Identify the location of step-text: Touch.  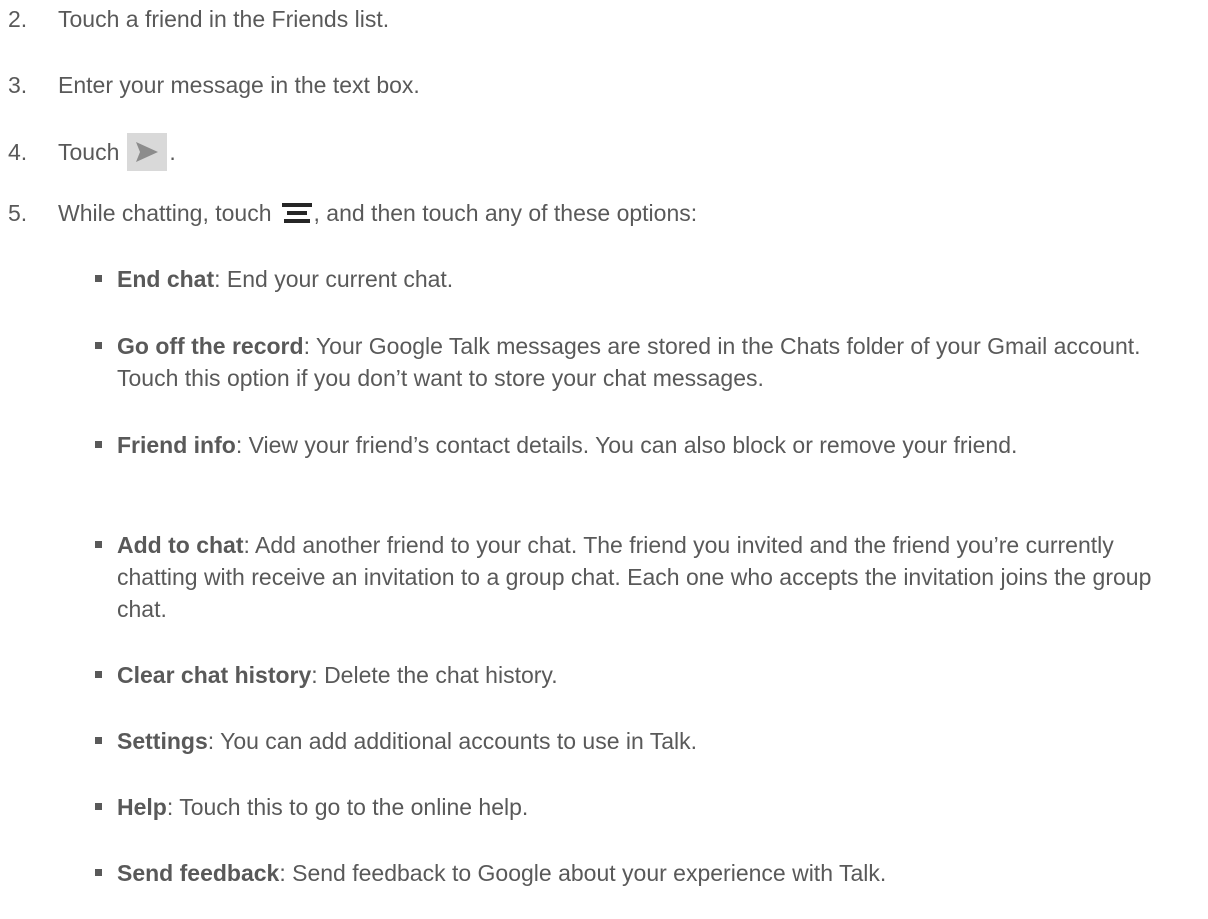
(89, 152).